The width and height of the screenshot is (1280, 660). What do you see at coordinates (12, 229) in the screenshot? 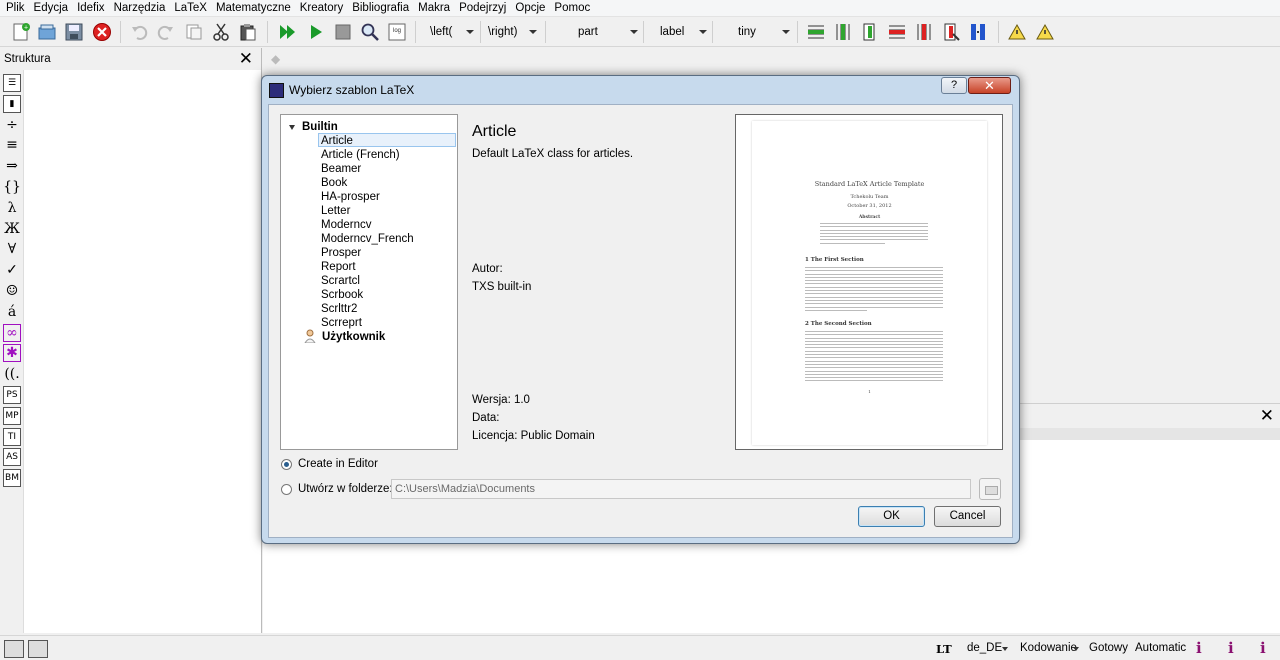
I see `cyrillic-symbols-icon: Ж` at bounding box center [12, 229].